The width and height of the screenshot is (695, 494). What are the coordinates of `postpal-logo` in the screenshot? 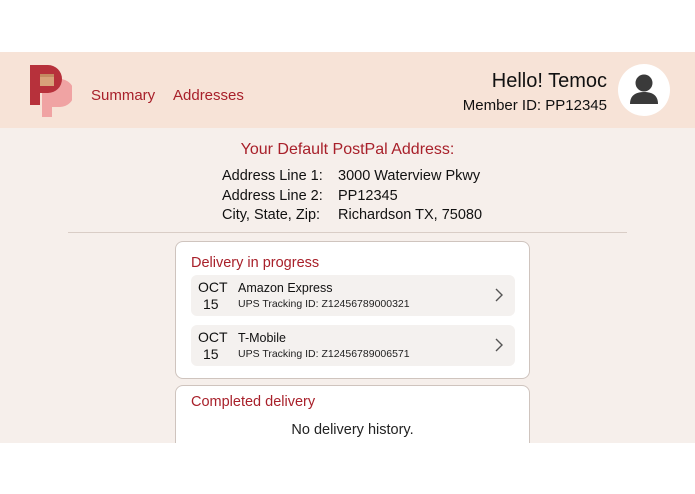 It's located at (51, 91).